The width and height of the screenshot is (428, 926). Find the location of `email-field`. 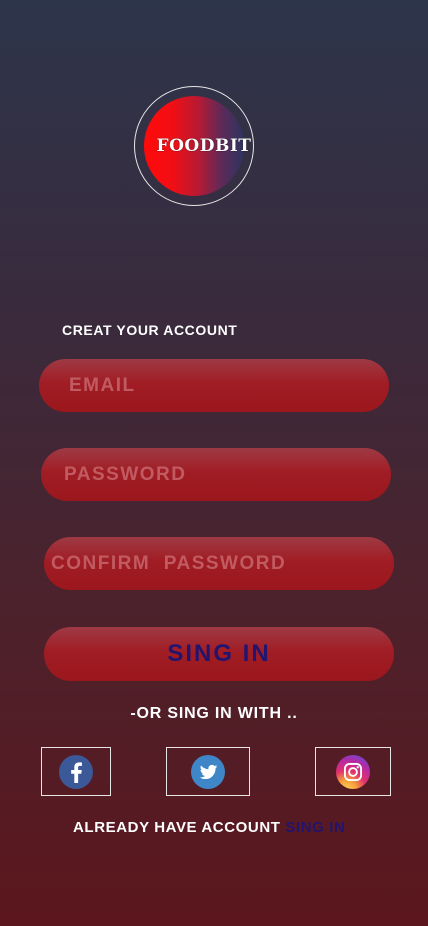

email-field is located at coordinates (229, 385).